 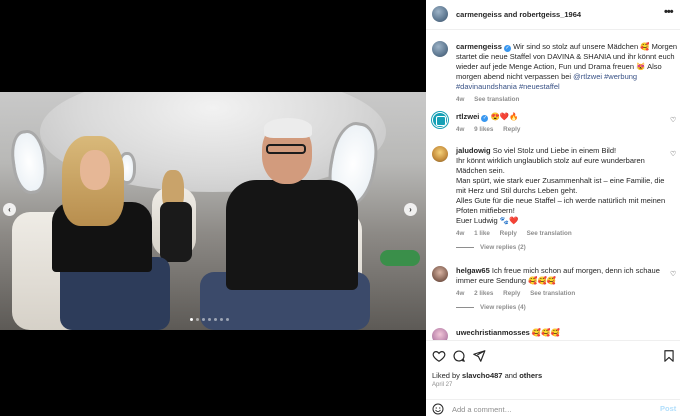 I want to click on carousel-dots, so click(x=209, y=319).